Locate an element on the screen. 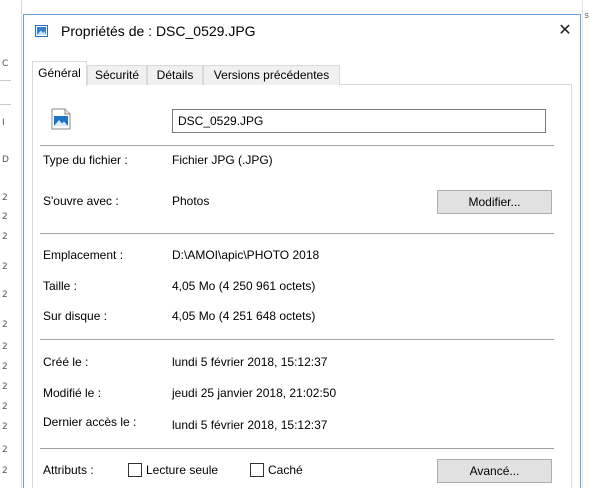 This screenshot has height=488, width=589. size-label: Taille : is located at coordinates (60, 286).